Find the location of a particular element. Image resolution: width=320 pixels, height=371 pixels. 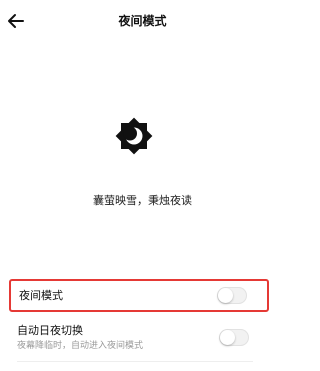

night-mode-toggle is located at coordinates (232, 295).